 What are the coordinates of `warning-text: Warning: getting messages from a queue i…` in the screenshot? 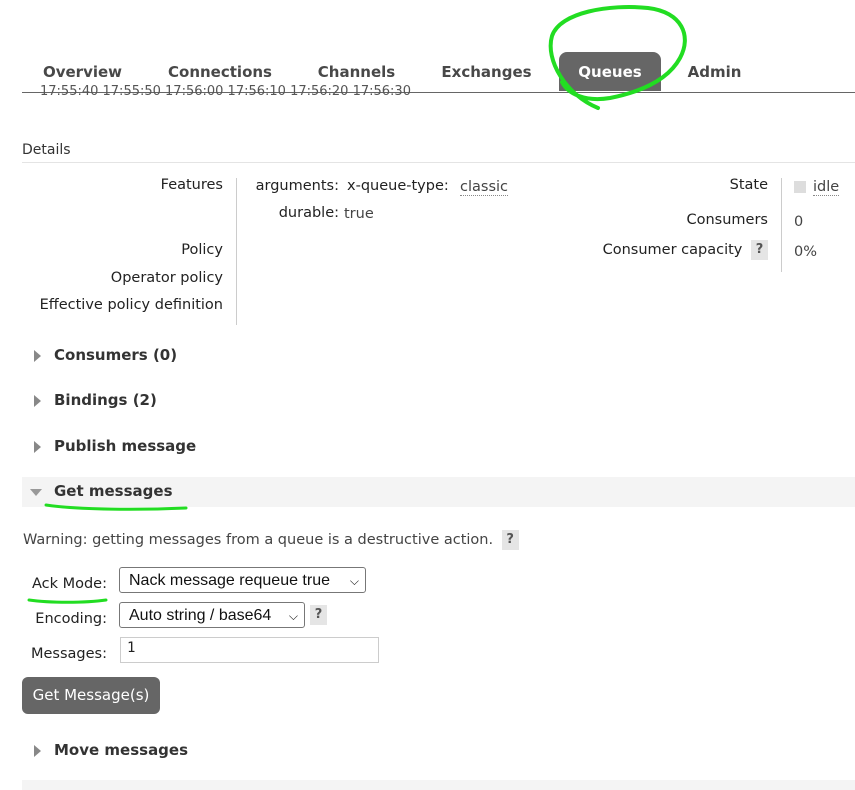 It's located at (258, 540).